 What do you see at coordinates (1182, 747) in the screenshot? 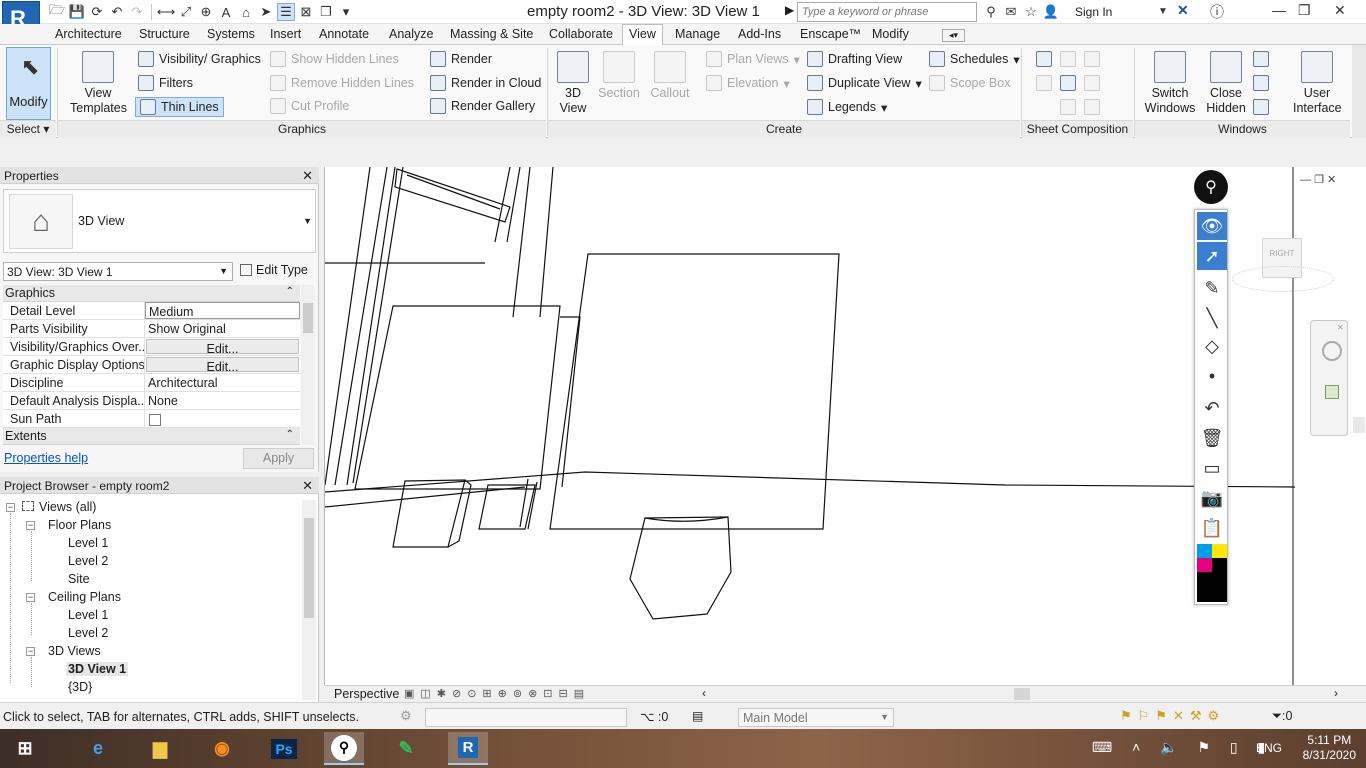
I see `system-tray-icons: ⌨ ˄ 🔈 ⚑ ▯ ▮` at bounding box center [1182, 747].